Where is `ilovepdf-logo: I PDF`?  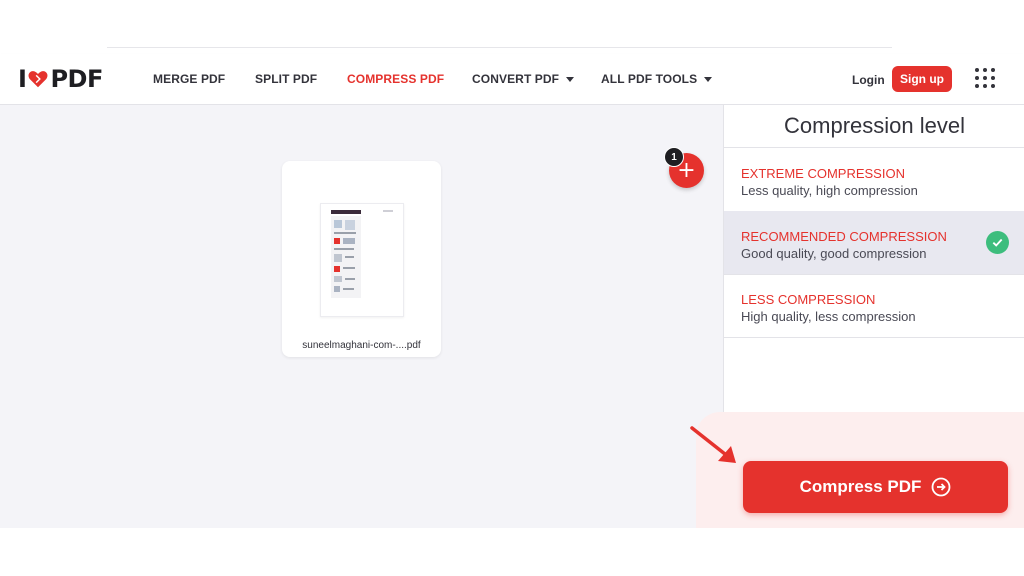
ilovepdf-logo: I PDF is located at coordinates (60, 79).